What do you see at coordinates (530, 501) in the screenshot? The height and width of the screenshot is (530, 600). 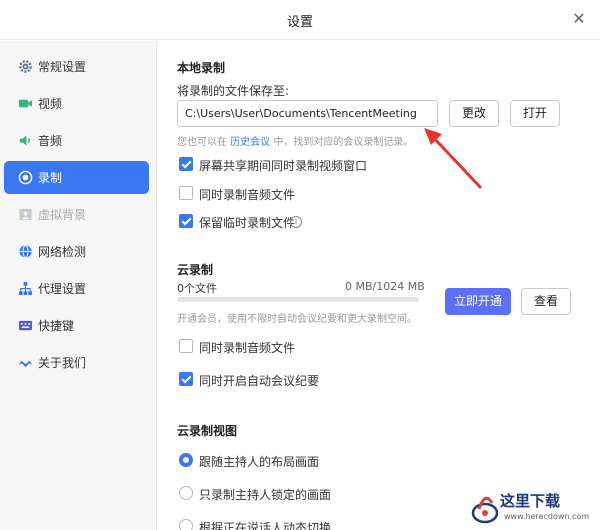 I see `watermark-text: 这里下载` at bounding box center [530, 501].